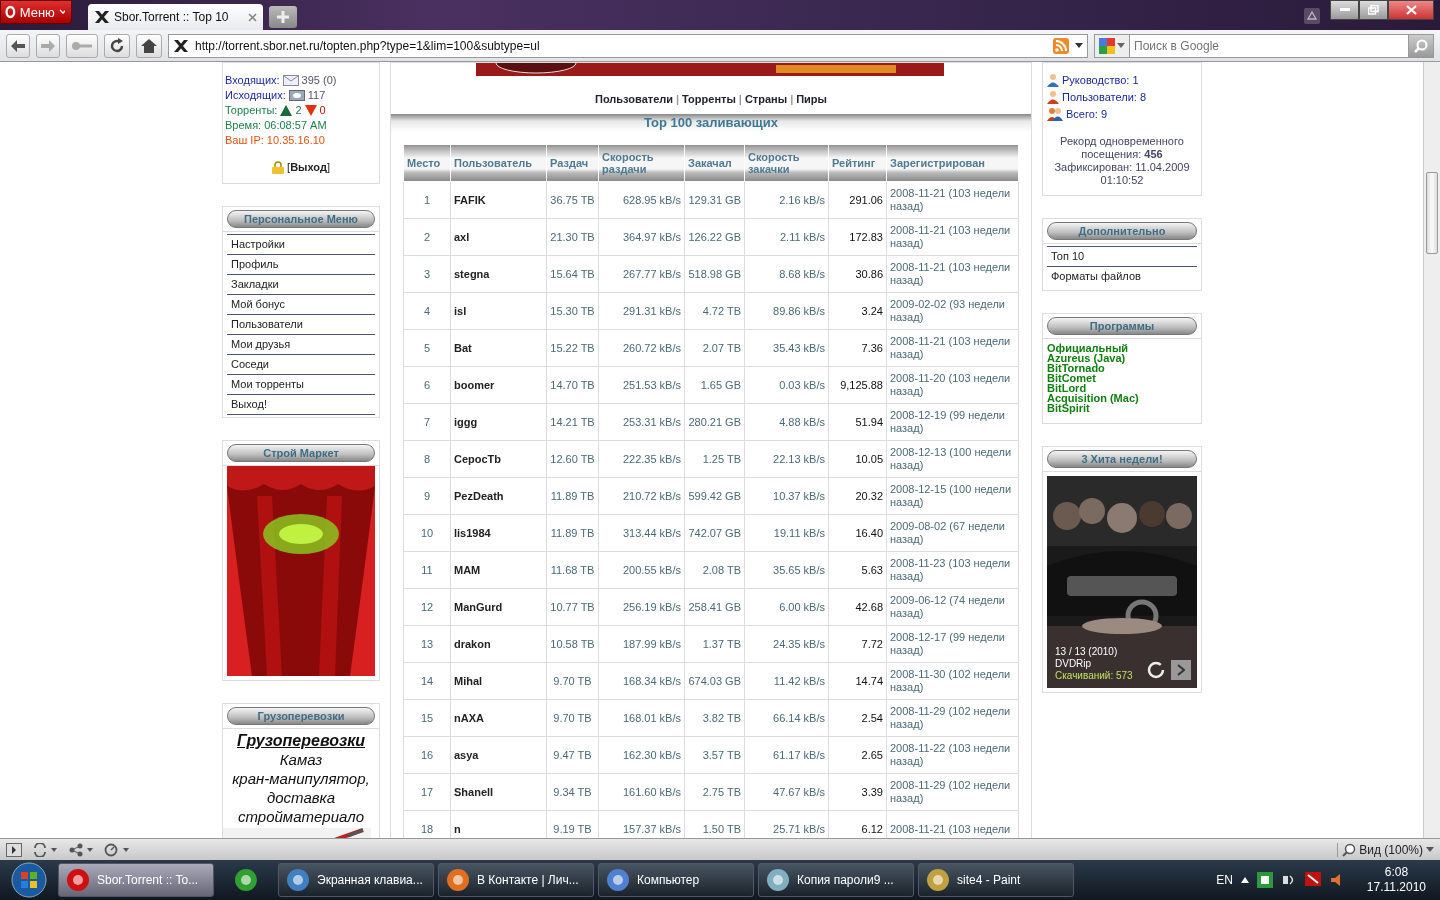 The image size is (1440, 900). Describe the element at coordinates (572, 348) in the screenshot. I see `table-cell: 15.22 TB` at that location.